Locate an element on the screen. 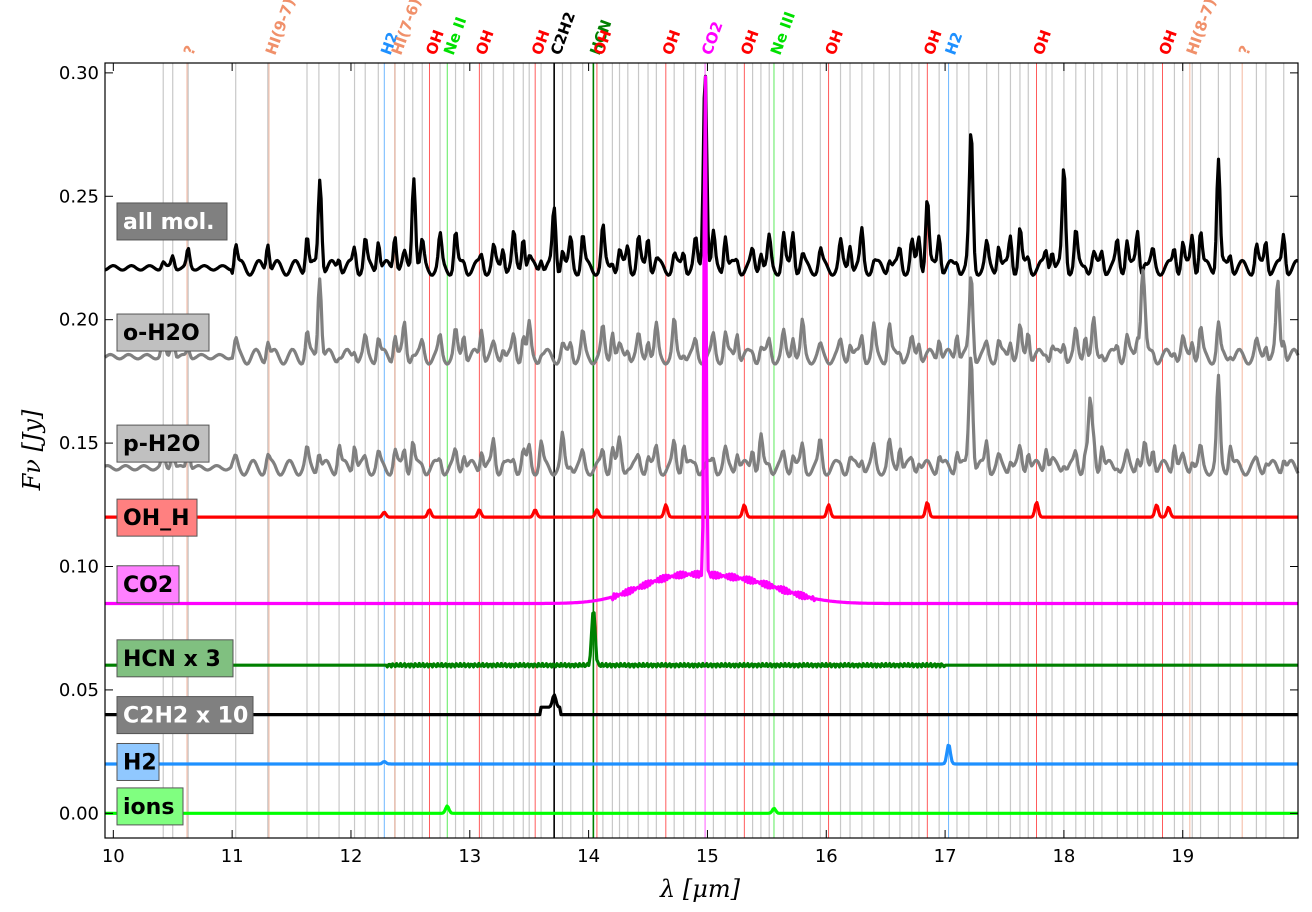 This screenshot has width=1312, height=912. series-label-box: p-H2O is located at coordinates (163, 443).